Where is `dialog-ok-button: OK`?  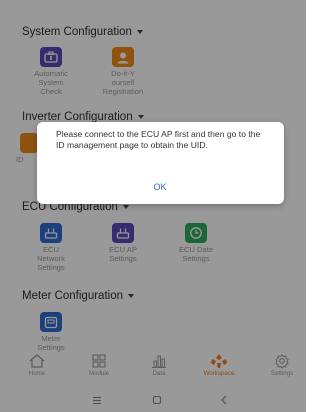
dialog-ok-button: OK is located at coordinates (160, 187).